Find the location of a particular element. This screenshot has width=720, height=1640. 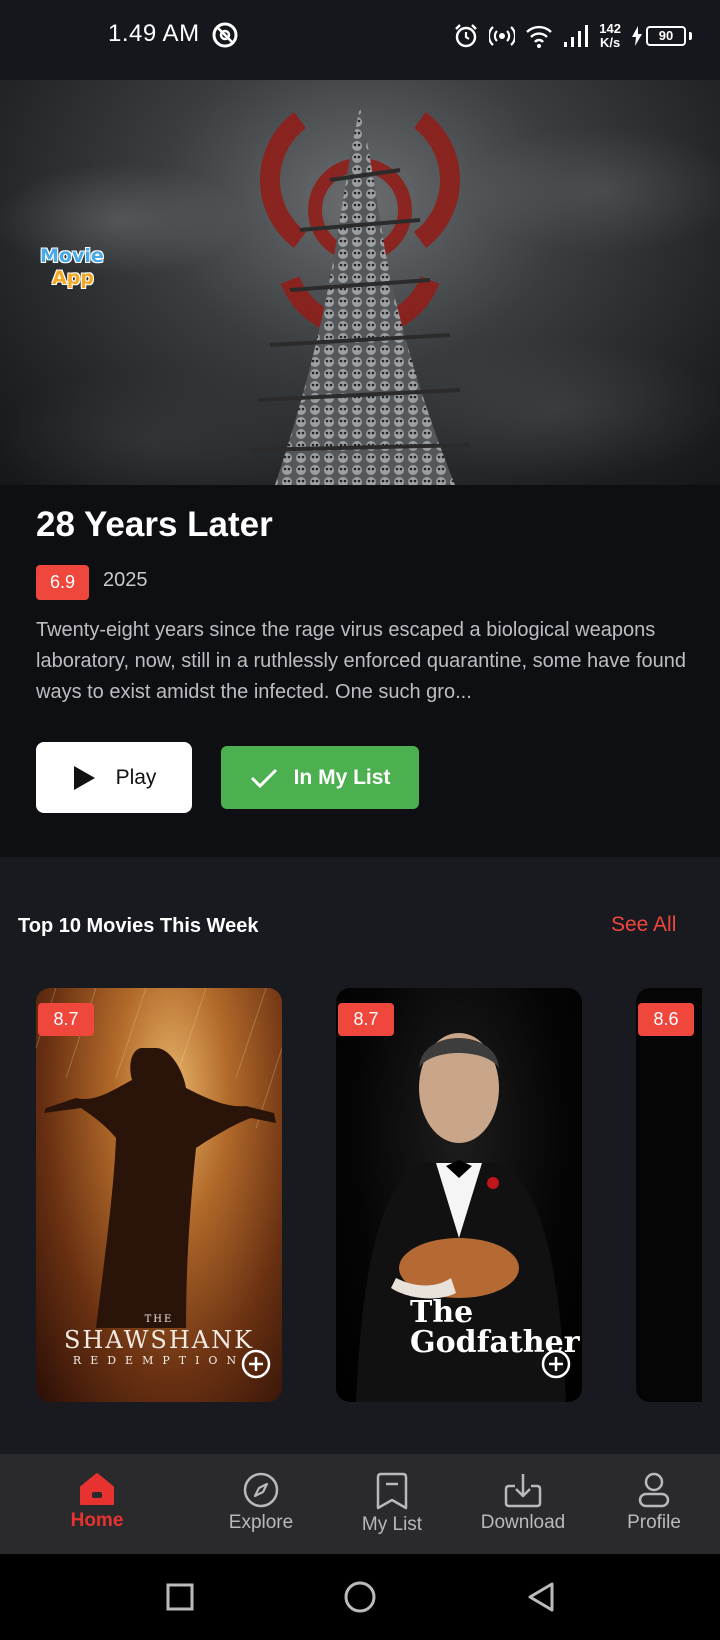

system-navigation-bar is located at coordinates (360, 1597).